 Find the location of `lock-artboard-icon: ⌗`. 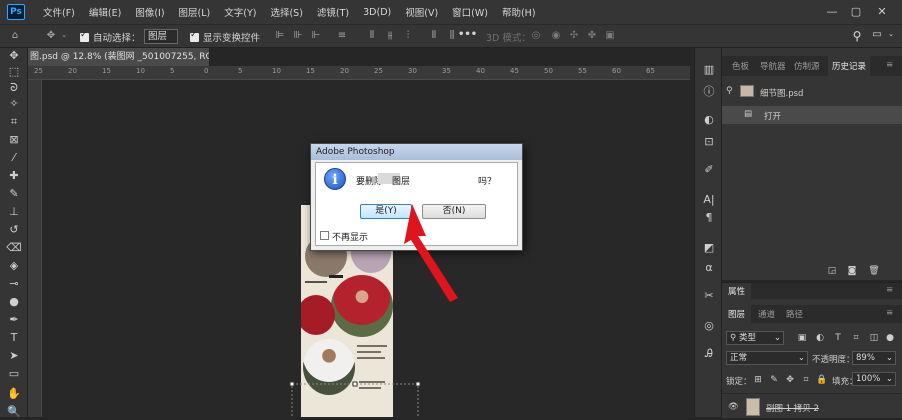

lock-artboard-icon: ⌗ is located at coordinates (806, 380).